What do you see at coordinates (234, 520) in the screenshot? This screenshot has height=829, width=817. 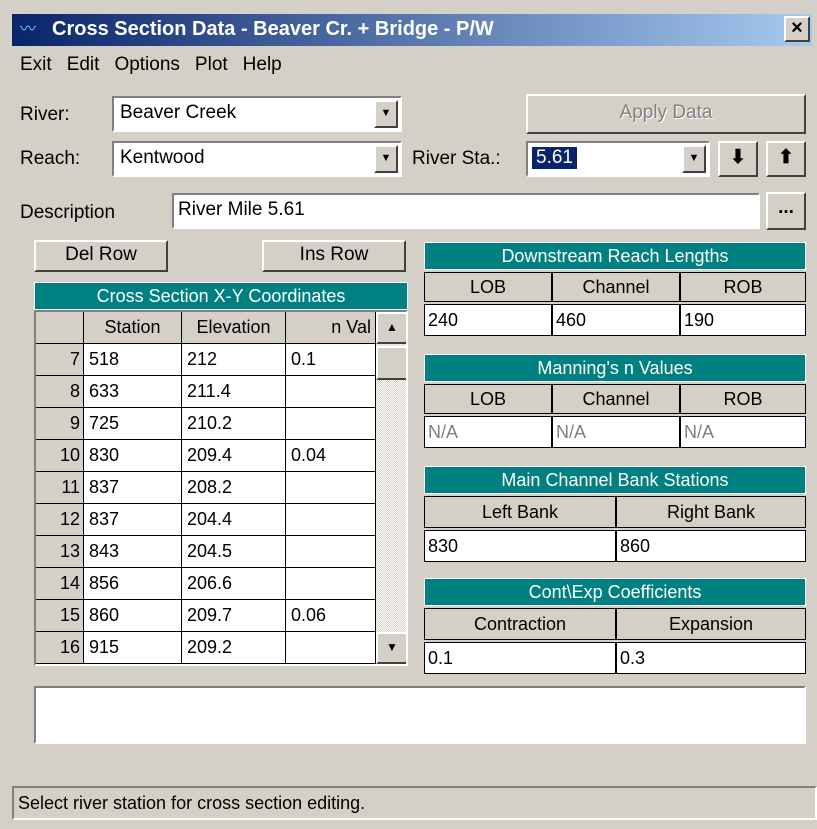 I see `elevation-cell: 204.4` at bounding box center [234, 520].